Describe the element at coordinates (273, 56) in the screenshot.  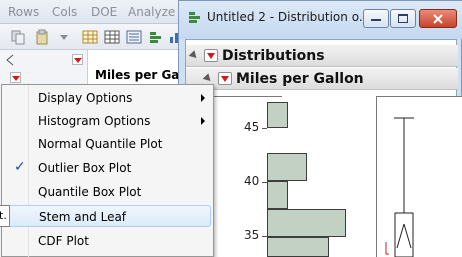
I see `distributions-title: Distributions` at that location.